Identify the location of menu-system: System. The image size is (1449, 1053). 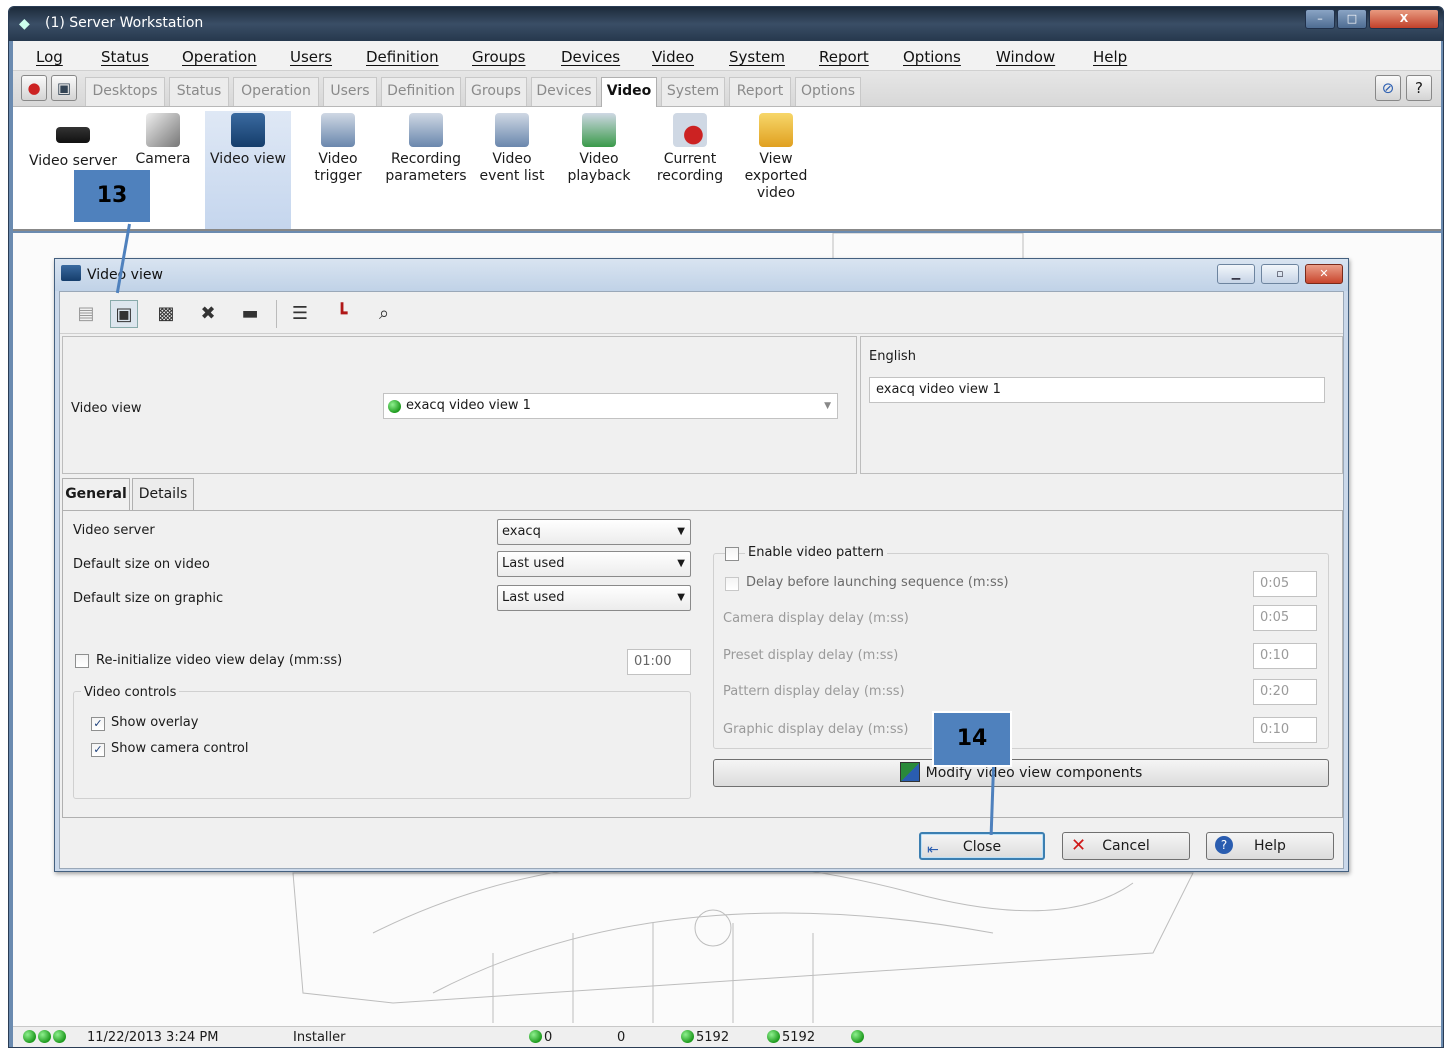
(757, 57).